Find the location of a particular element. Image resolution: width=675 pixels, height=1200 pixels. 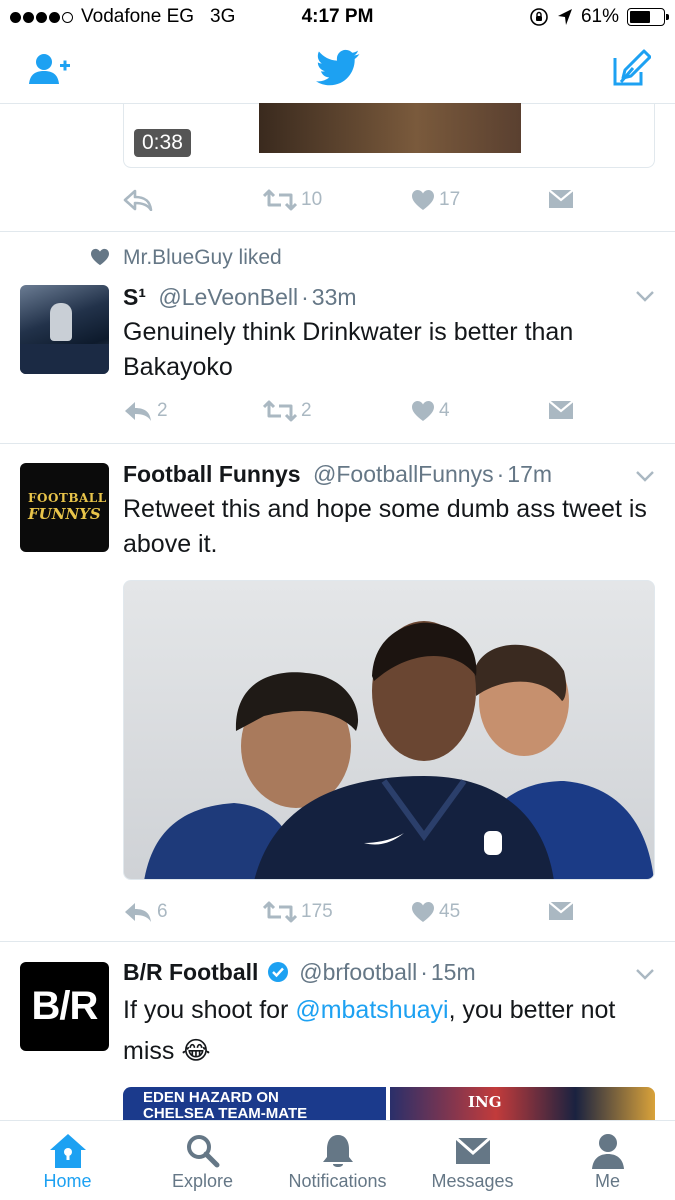

like-button: 17 is located at coordinates (435, 200).